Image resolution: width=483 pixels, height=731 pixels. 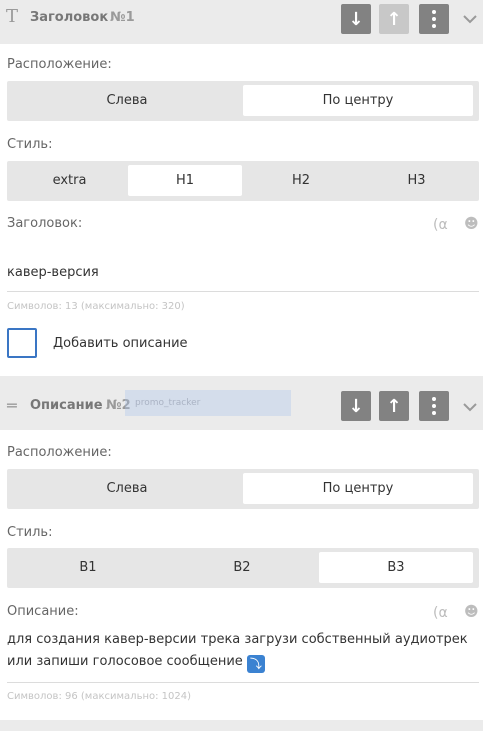 I want to click on next-block-edge, so click(x=241, y=725).